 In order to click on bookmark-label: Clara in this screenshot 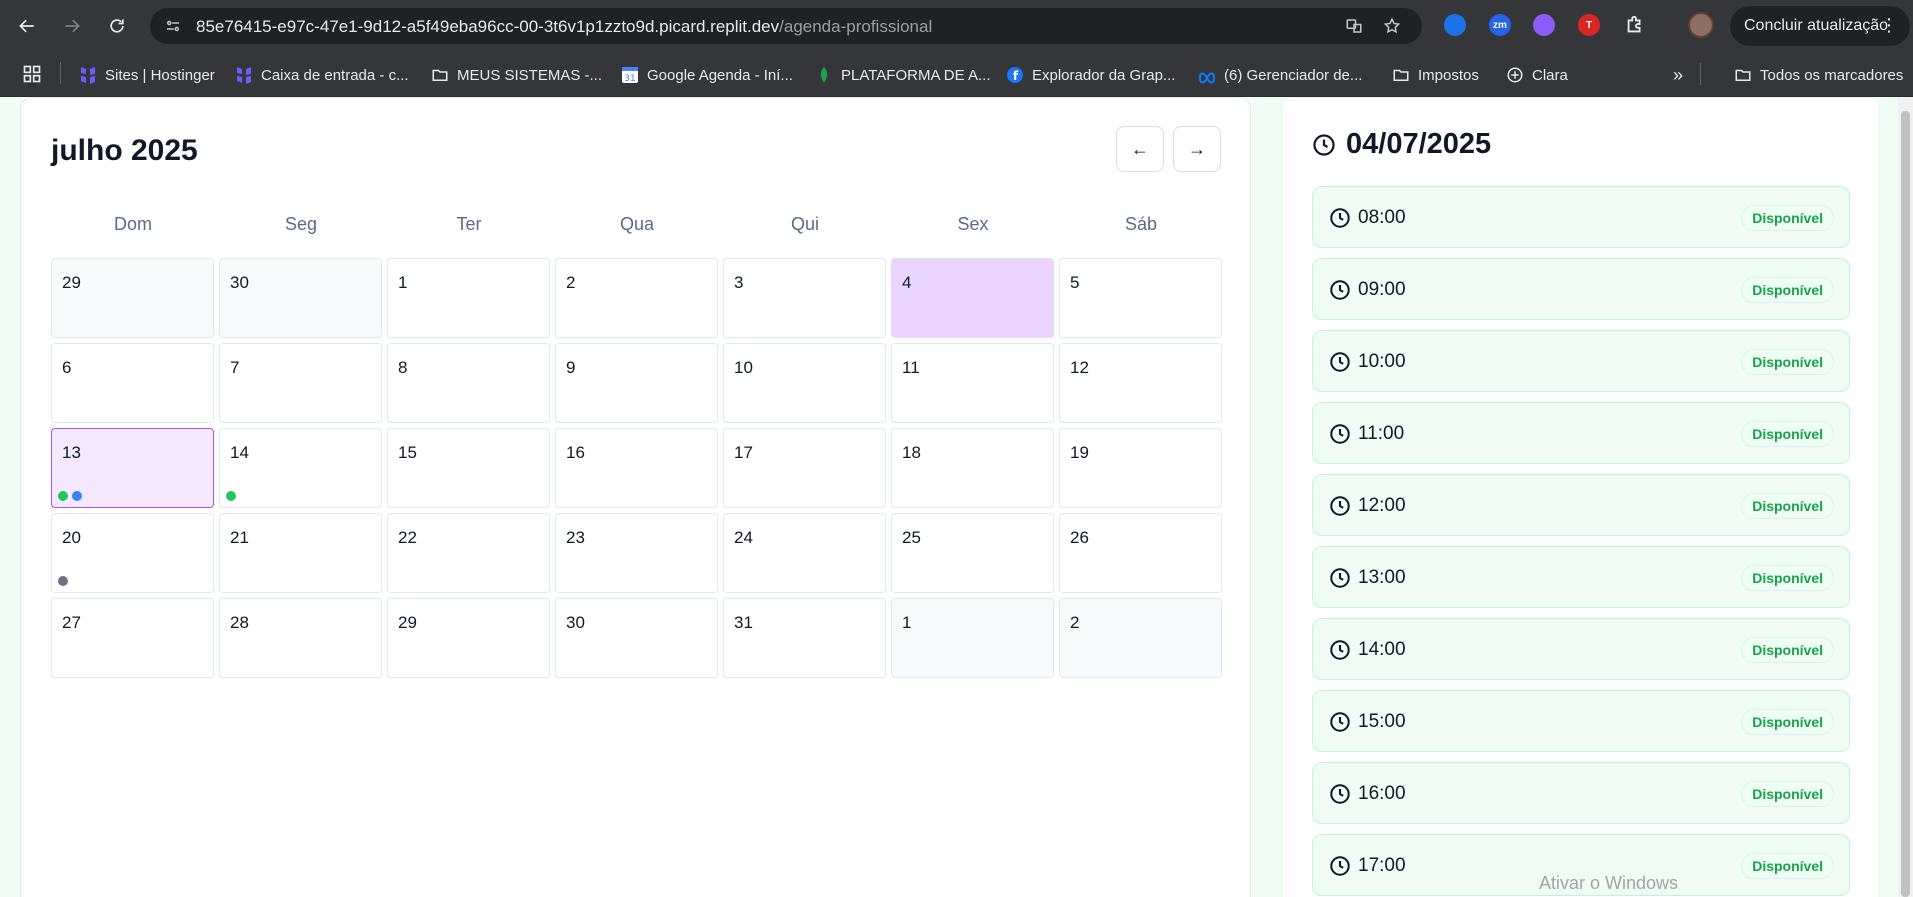, I will do `click(1550, 75)`.